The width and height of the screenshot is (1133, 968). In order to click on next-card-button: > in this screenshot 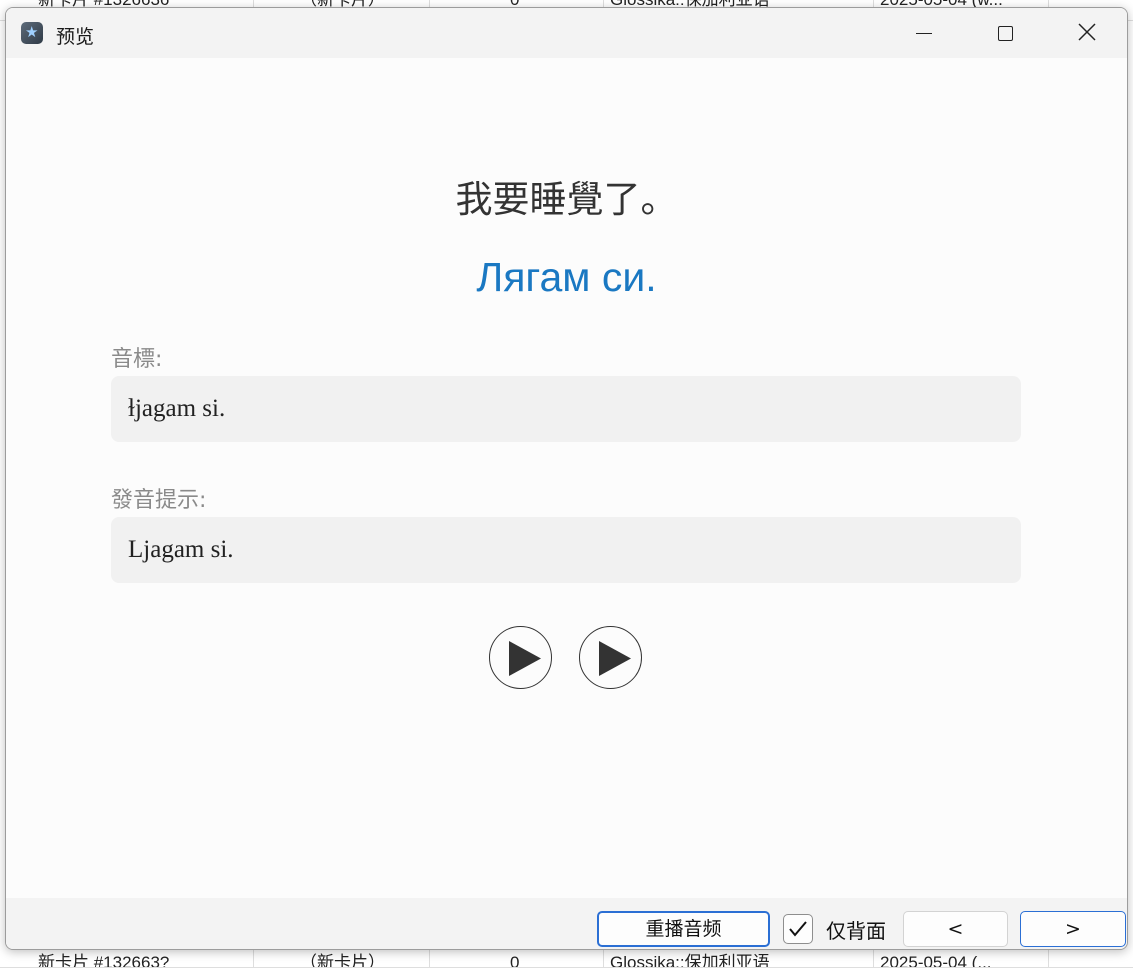, I will do `click(1073, 929)`.